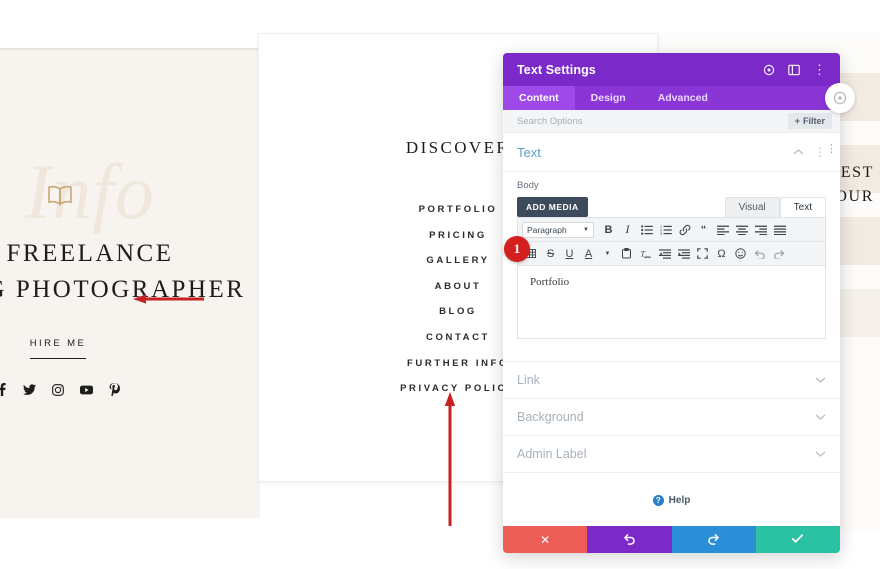 This screenshot has width=880, height=569. Describe the element at coordinates (683, 98) in the screenshot. I see `tab-advanced: Advanced` at that location.